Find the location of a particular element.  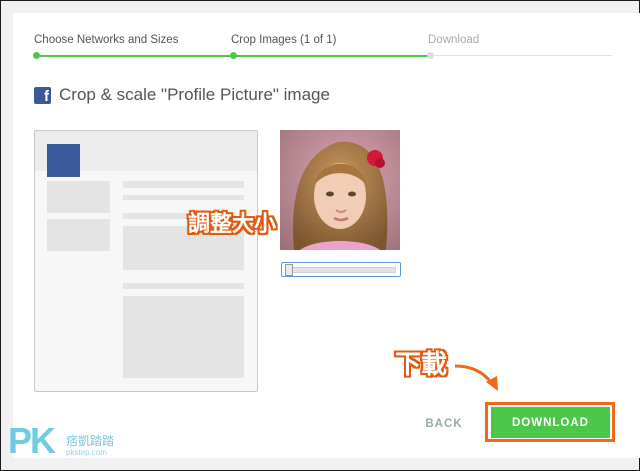

download-annotation: 下載 is located at coordinates (421, 364).